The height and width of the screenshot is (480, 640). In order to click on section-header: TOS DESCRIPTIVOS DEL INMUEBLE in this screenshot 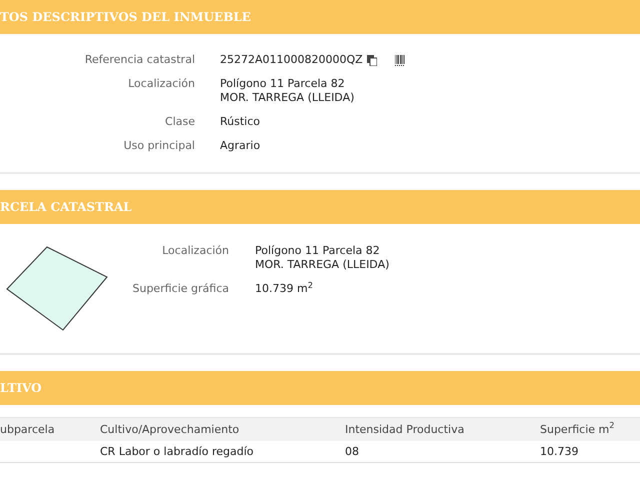, I will do `click(320, 17)`.